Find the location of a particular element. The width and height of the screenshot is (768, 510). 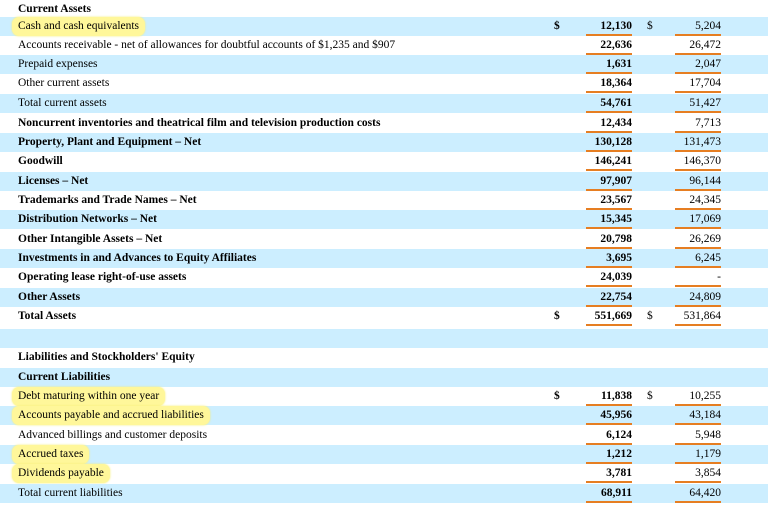

value-current: 15,345 is located at coordinates (609, 219).